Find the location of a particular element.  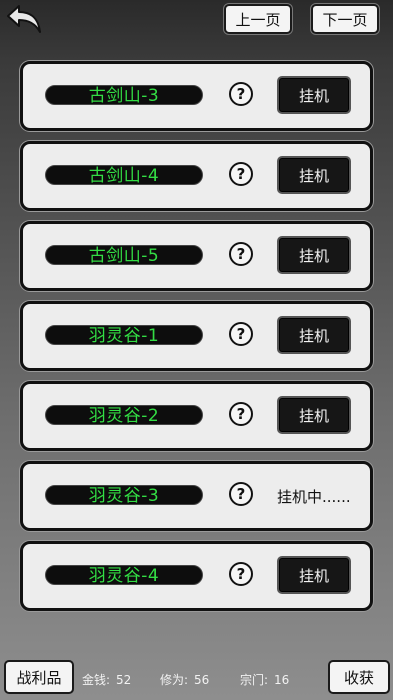

sect-value: 16 is located at coordinates (282, 680).